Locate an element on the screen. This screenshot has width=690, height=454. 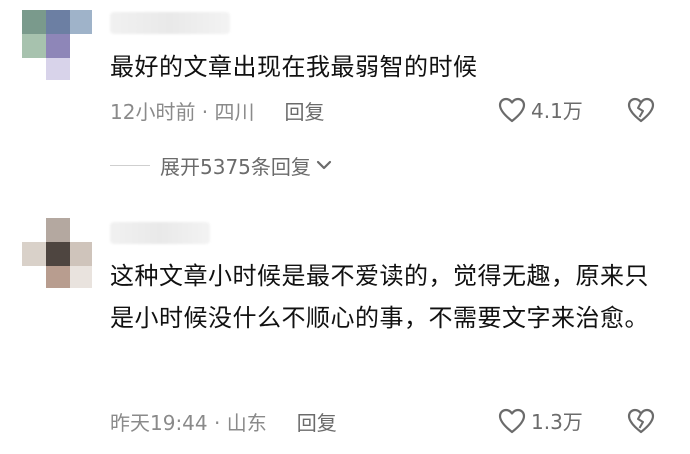
comment-meta: 昨天19:44 · 山东 回复 is located at coordinates (223, 421).